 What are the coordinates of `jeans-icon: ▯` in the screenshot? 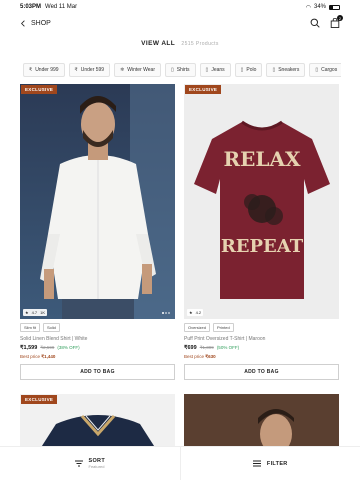 It's located at (207, 70).